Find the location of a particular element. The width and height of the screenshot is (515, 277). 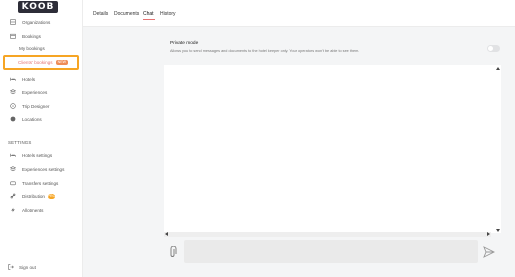

koob-logo: KOOB is located at coordinates (38, 7).